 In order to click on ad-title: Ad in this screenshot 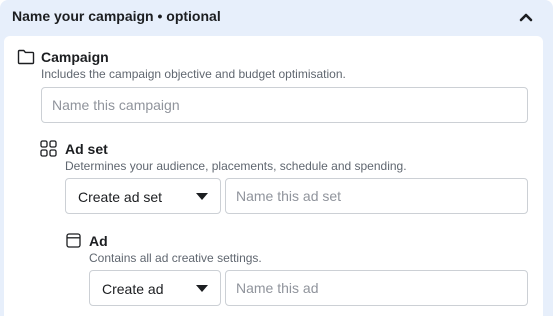, I will do `click(98, 241)`.